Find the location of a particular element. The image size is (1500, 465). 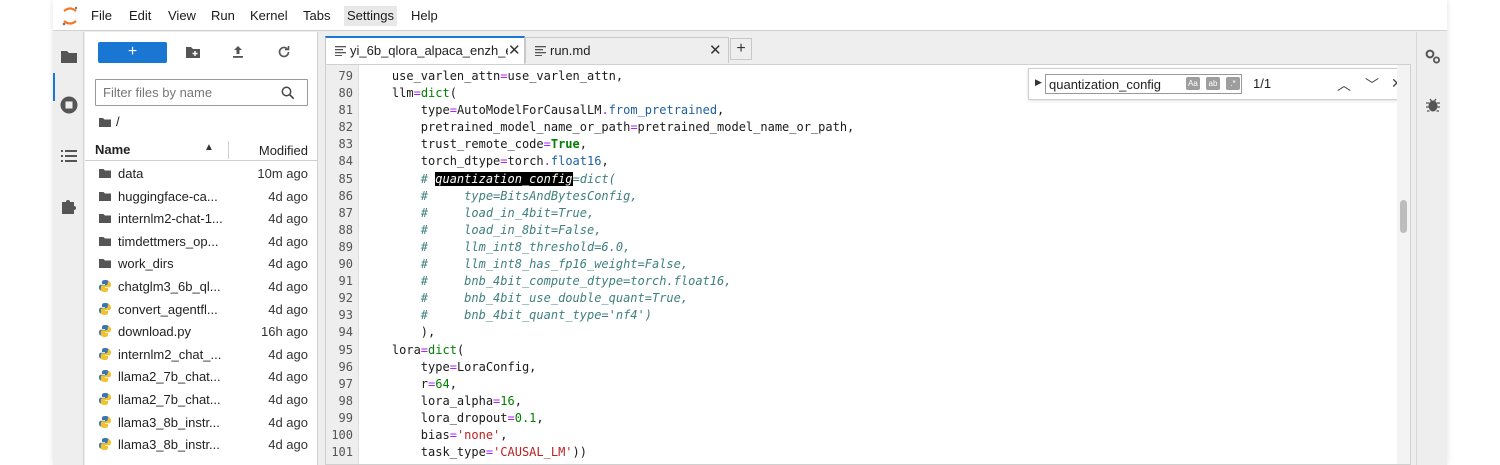

find-replace-widget: ▶ quantization_config Aa ab .* 1/1 ︿ ﹀ ✕ is located at coordinates (1216, 84).